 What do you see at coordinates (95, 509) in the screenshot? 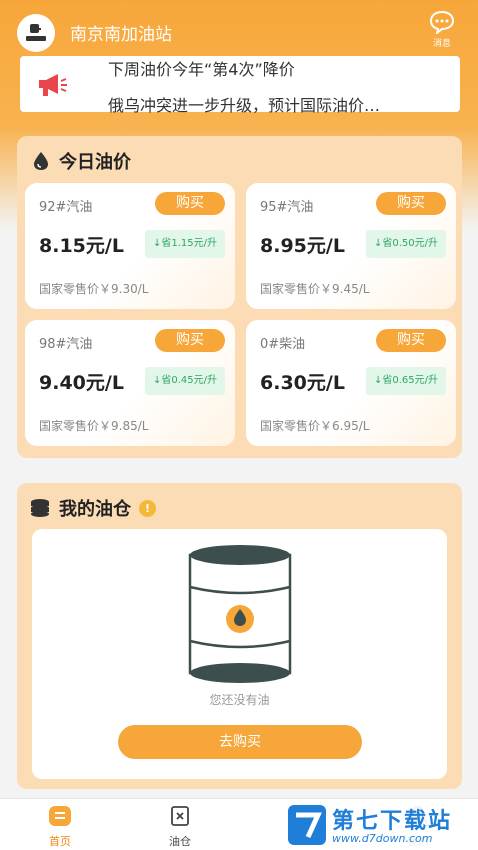
I see `my-tank-title: 我的油仓` at bounding box center [95, 509].